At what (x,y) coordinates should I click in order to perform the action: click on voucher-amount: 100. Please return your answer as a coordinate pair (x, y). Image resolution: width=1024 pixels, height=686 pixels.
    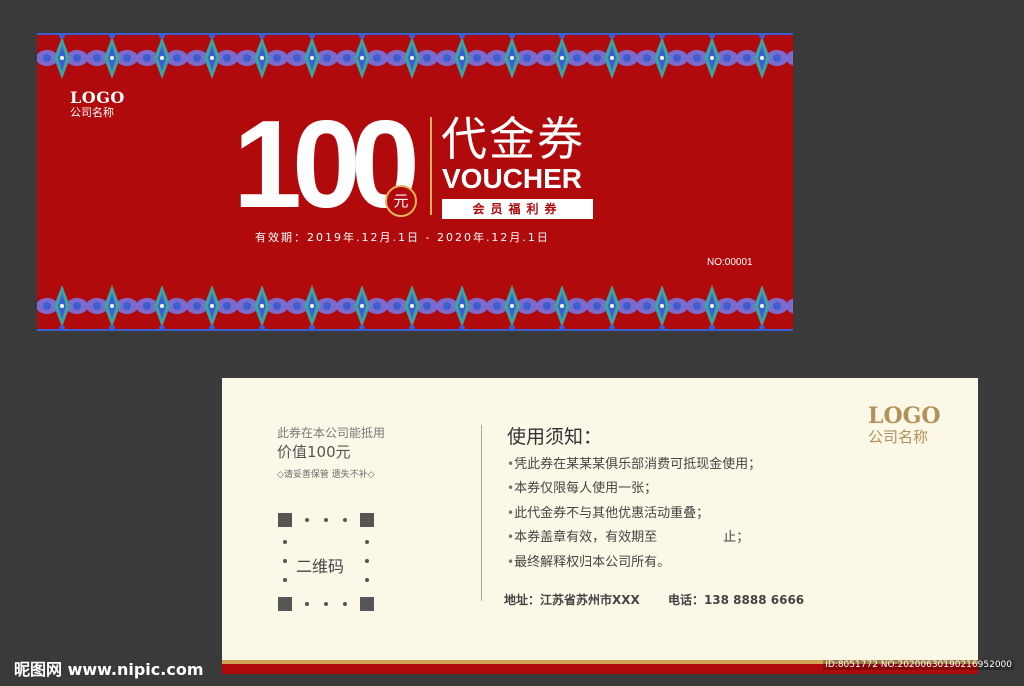
    Looking at the image, I should click on (326, 165).